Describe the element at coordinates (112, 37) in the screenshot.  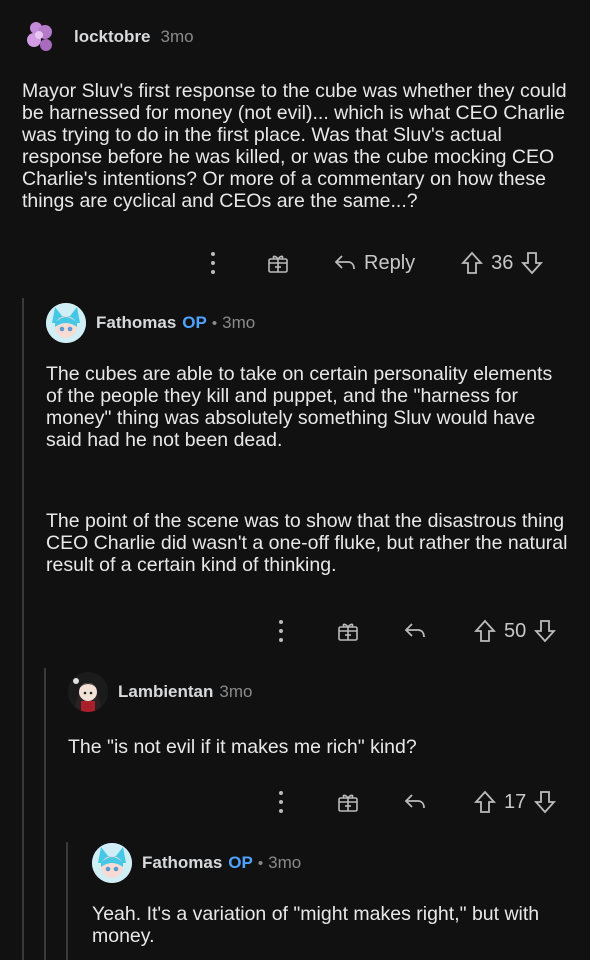
I see `comment-author: locktobre` at that location.